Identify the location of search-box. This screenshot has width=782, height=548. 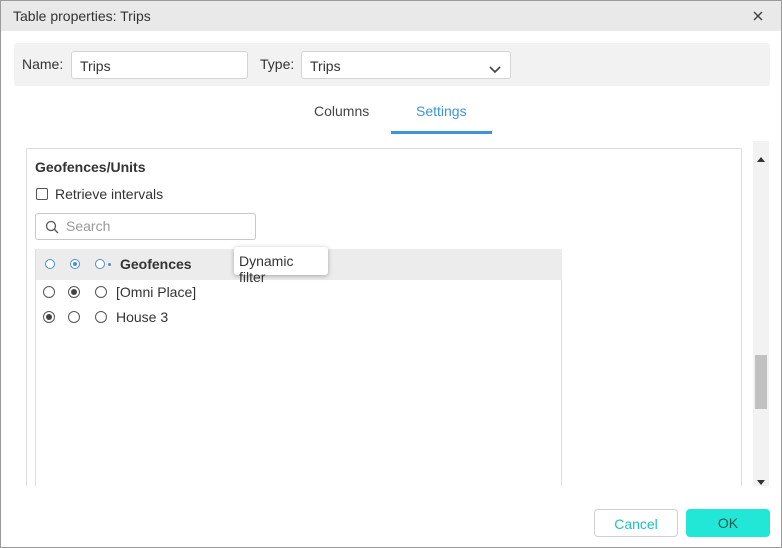
(145, 226).